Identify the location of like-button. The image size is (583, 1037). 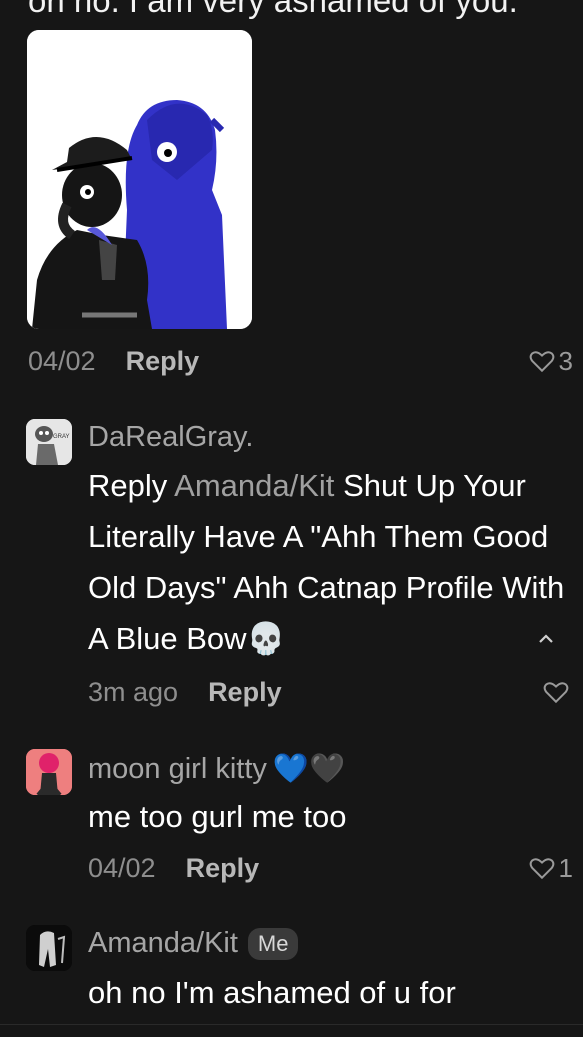
(558, 692).